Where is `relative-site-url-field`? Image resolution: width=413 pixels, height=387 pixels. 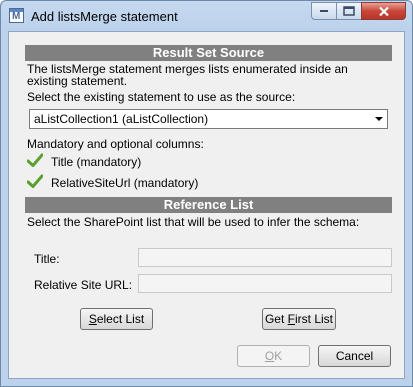 relative-site-url-field is located at coordinates (265, 283).